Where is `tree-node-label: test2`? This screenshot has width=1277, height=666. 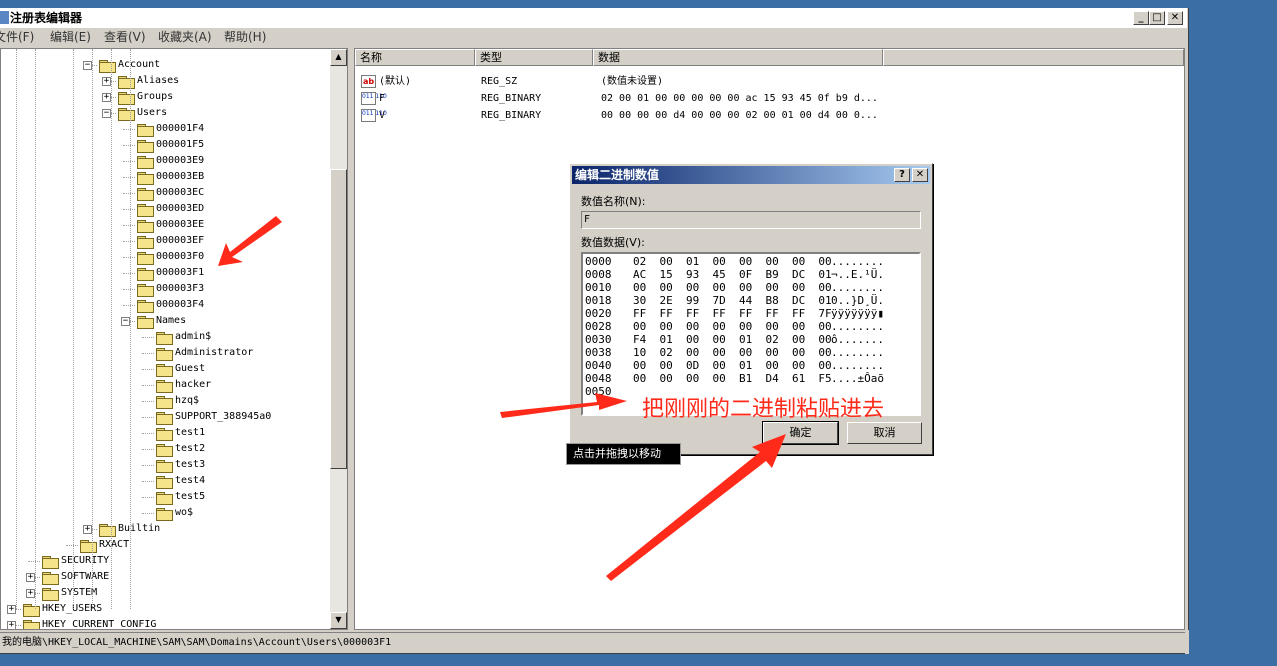
tree-node-label: test2 is located at coordinates (190, 448).